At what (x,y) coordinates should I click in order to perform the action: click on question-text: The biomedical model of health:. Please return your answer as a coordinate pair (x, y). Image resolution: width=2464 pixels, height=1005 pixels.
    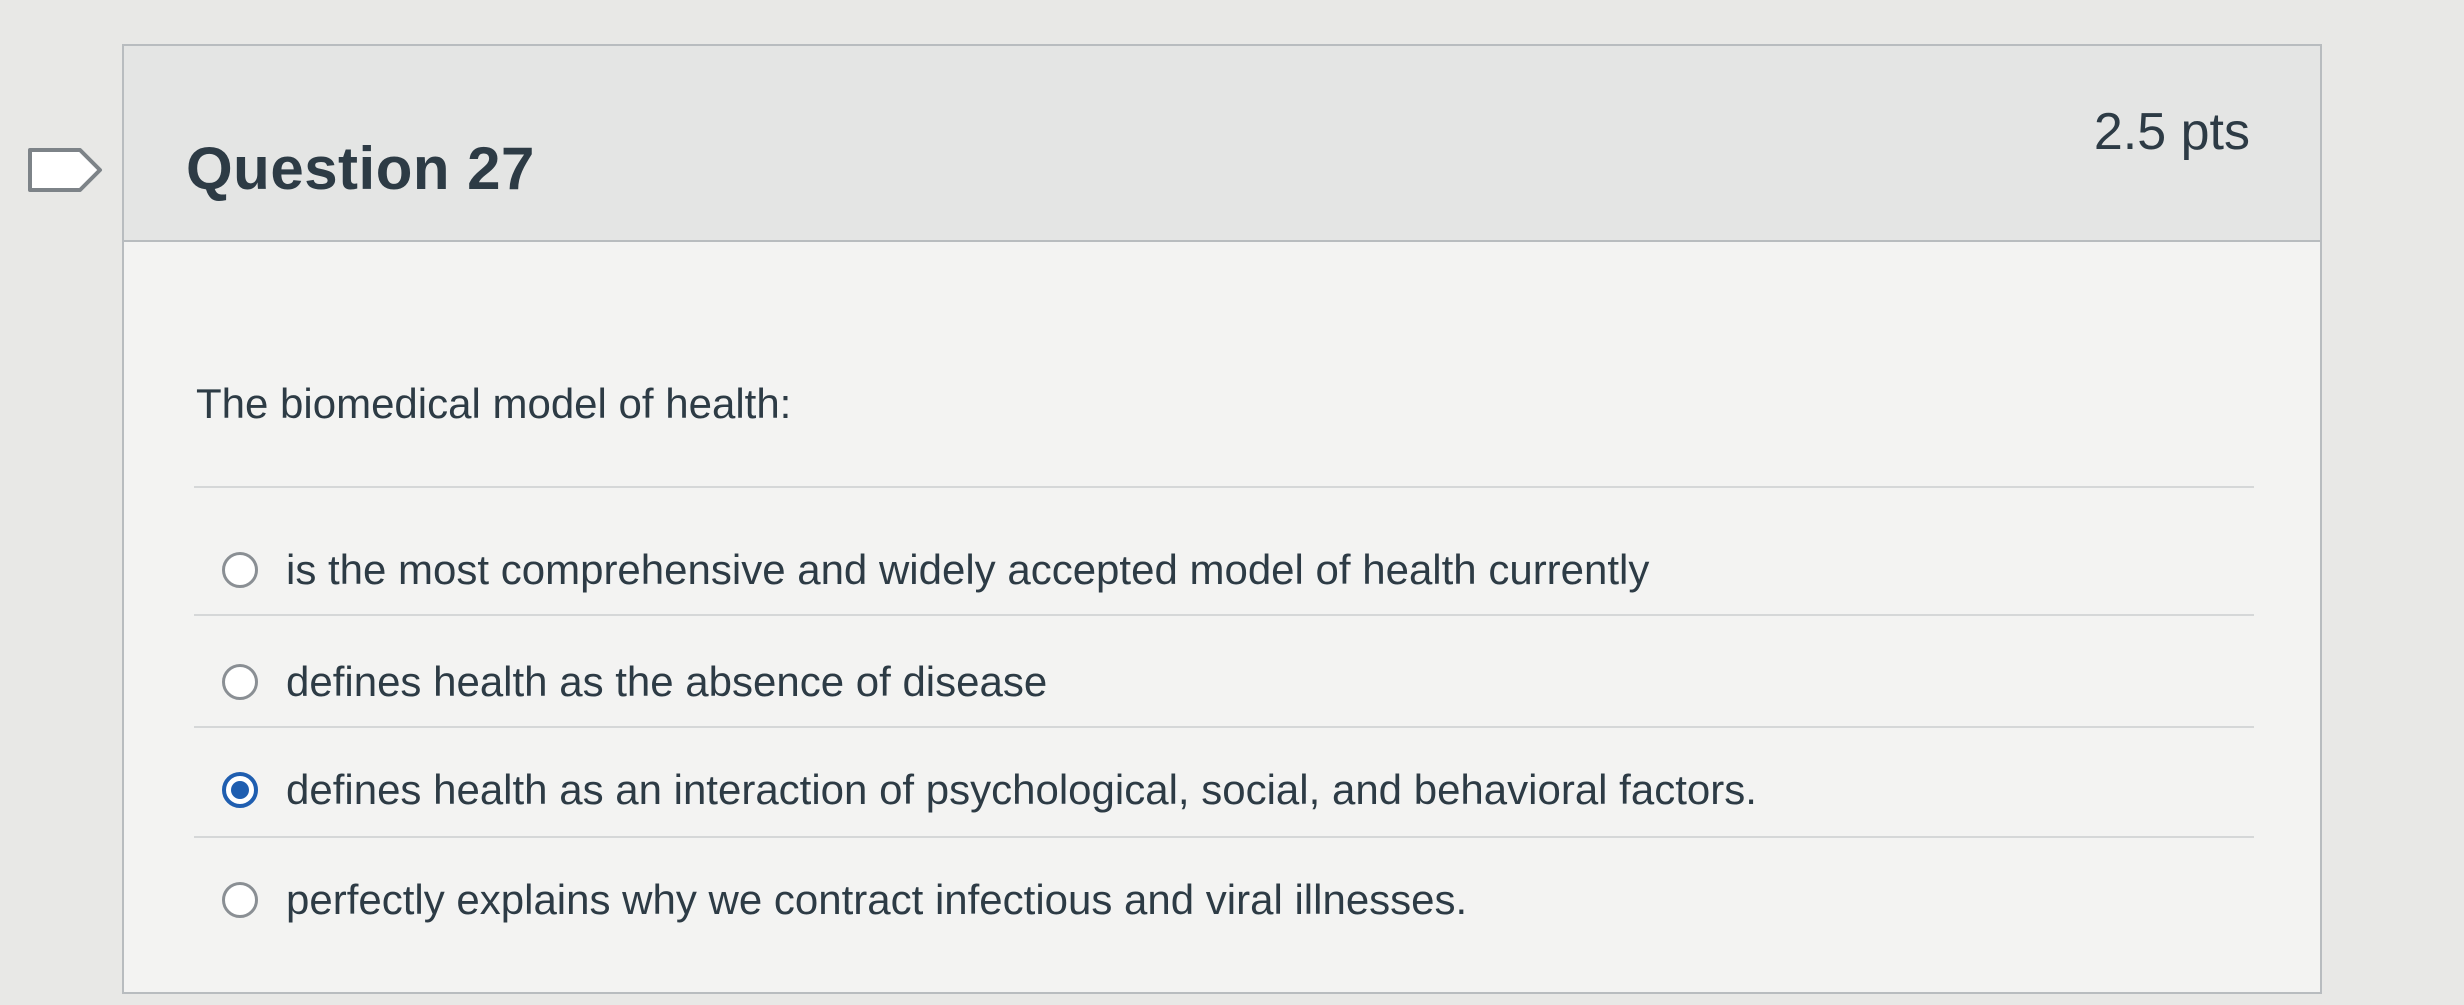
    Looking at the image, I should click on (494, 403).